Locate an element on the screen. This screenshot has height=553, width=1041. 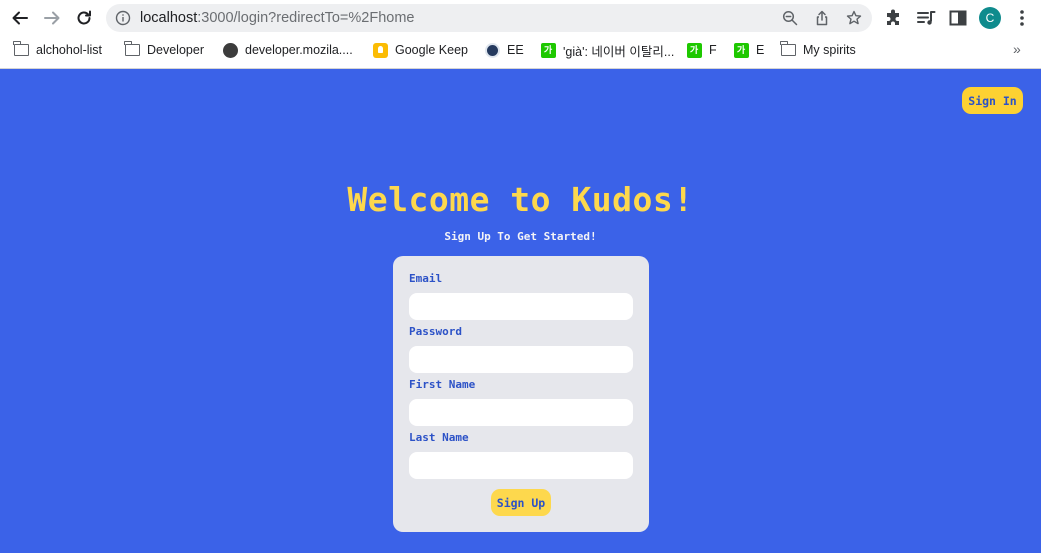
bookmark-google-keep: Google Keep is located at coordinates (420, 50).